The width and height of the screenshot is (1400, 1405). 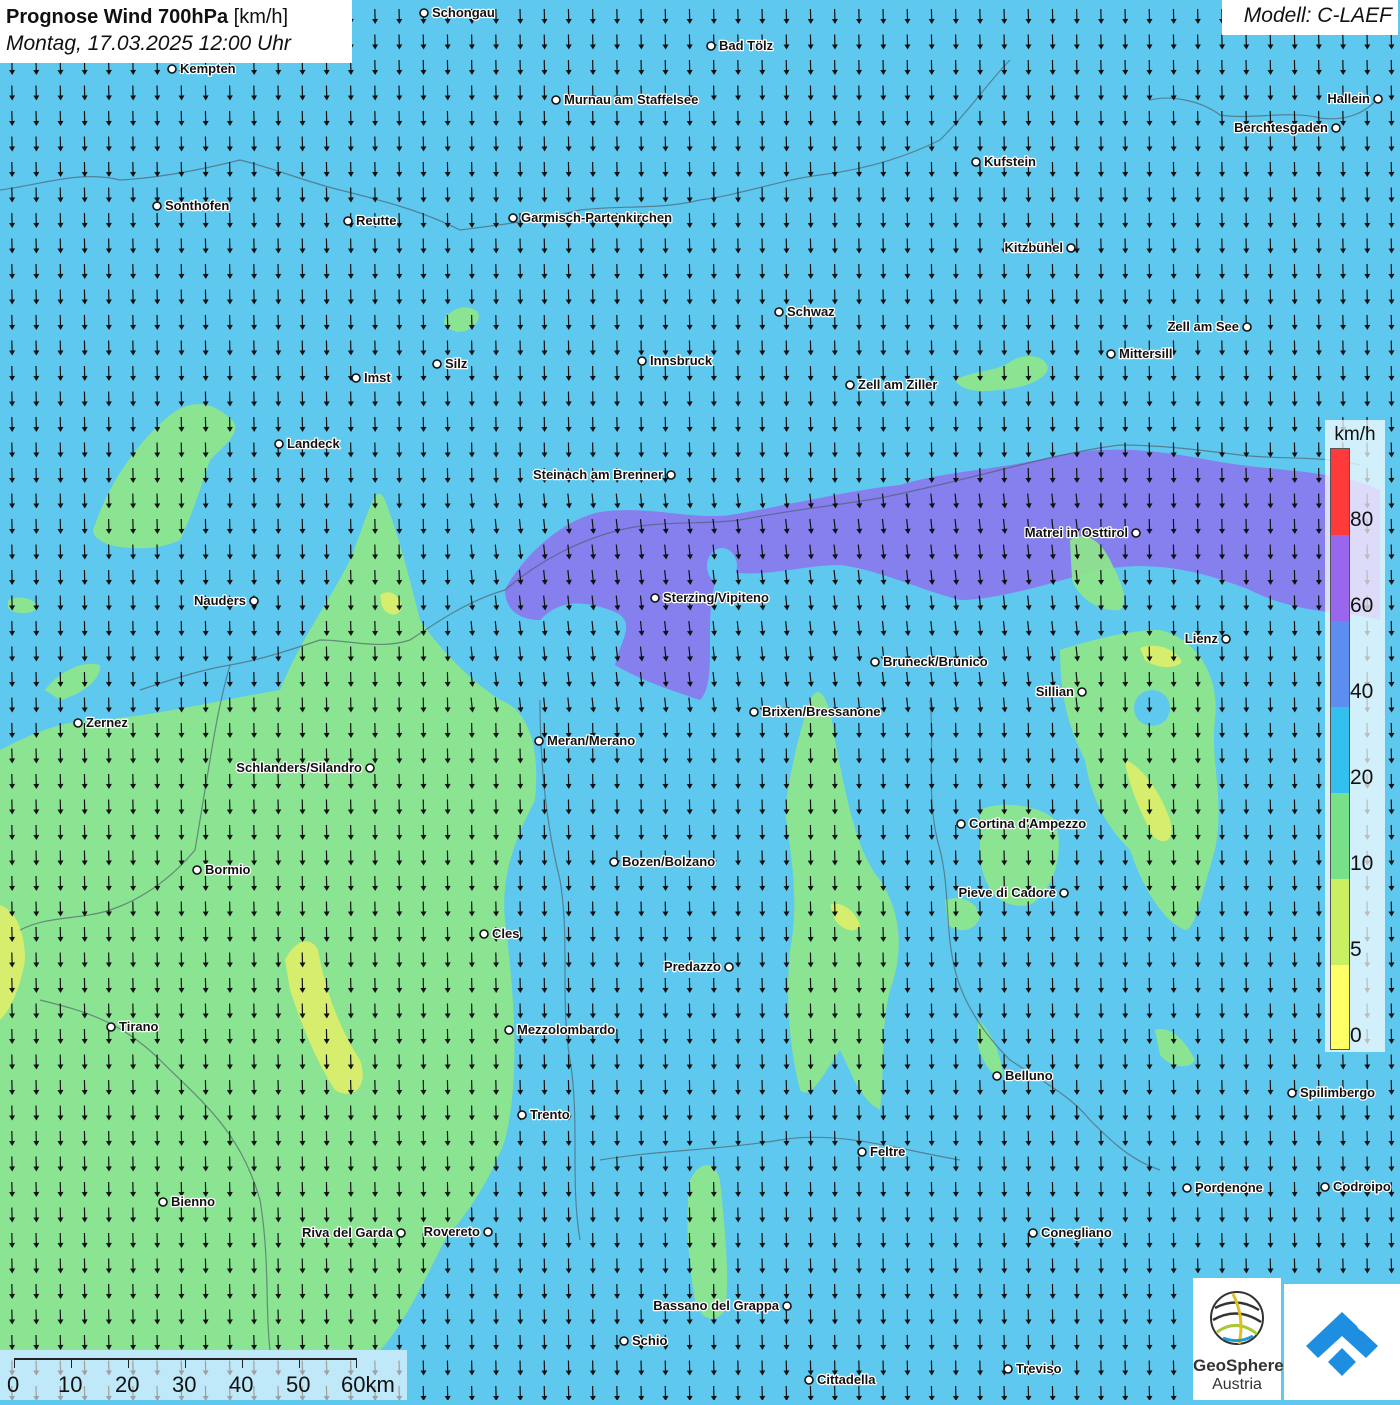 I want to click on wind-speed-region, so click(x=722, y=566).